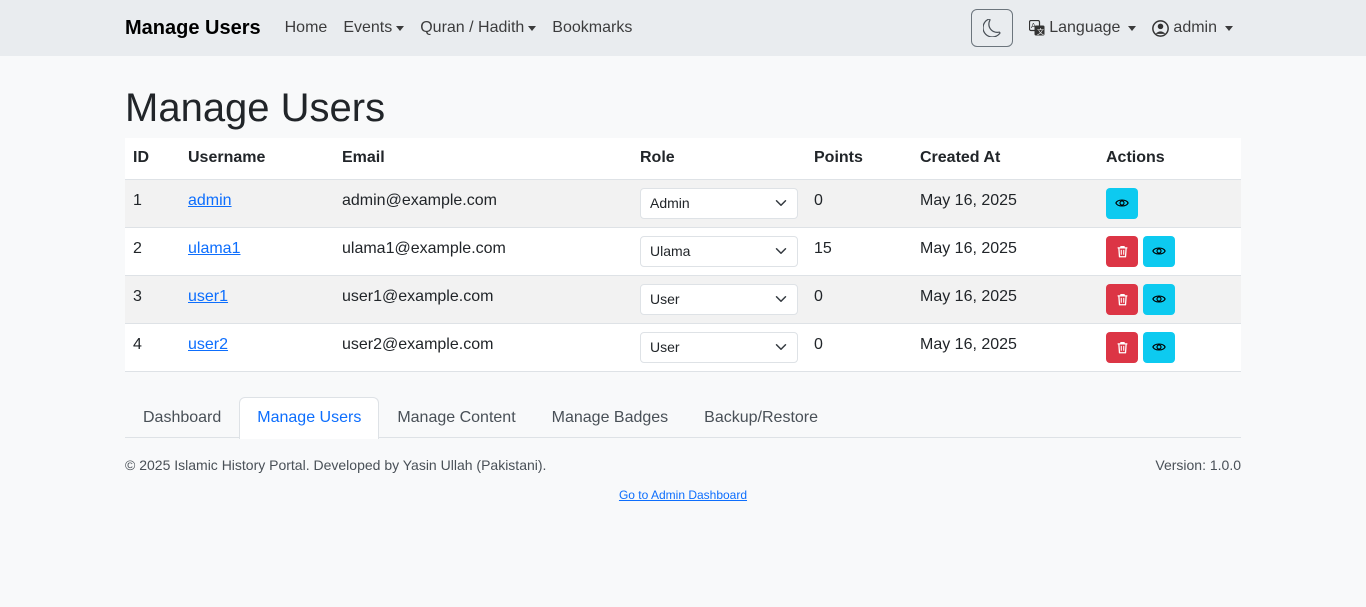 The width and height of the screenshot is (1366, 607). Describe the element at coordinates (214, 248) in the screenshot. I see `username-link: ulama1` at that location.